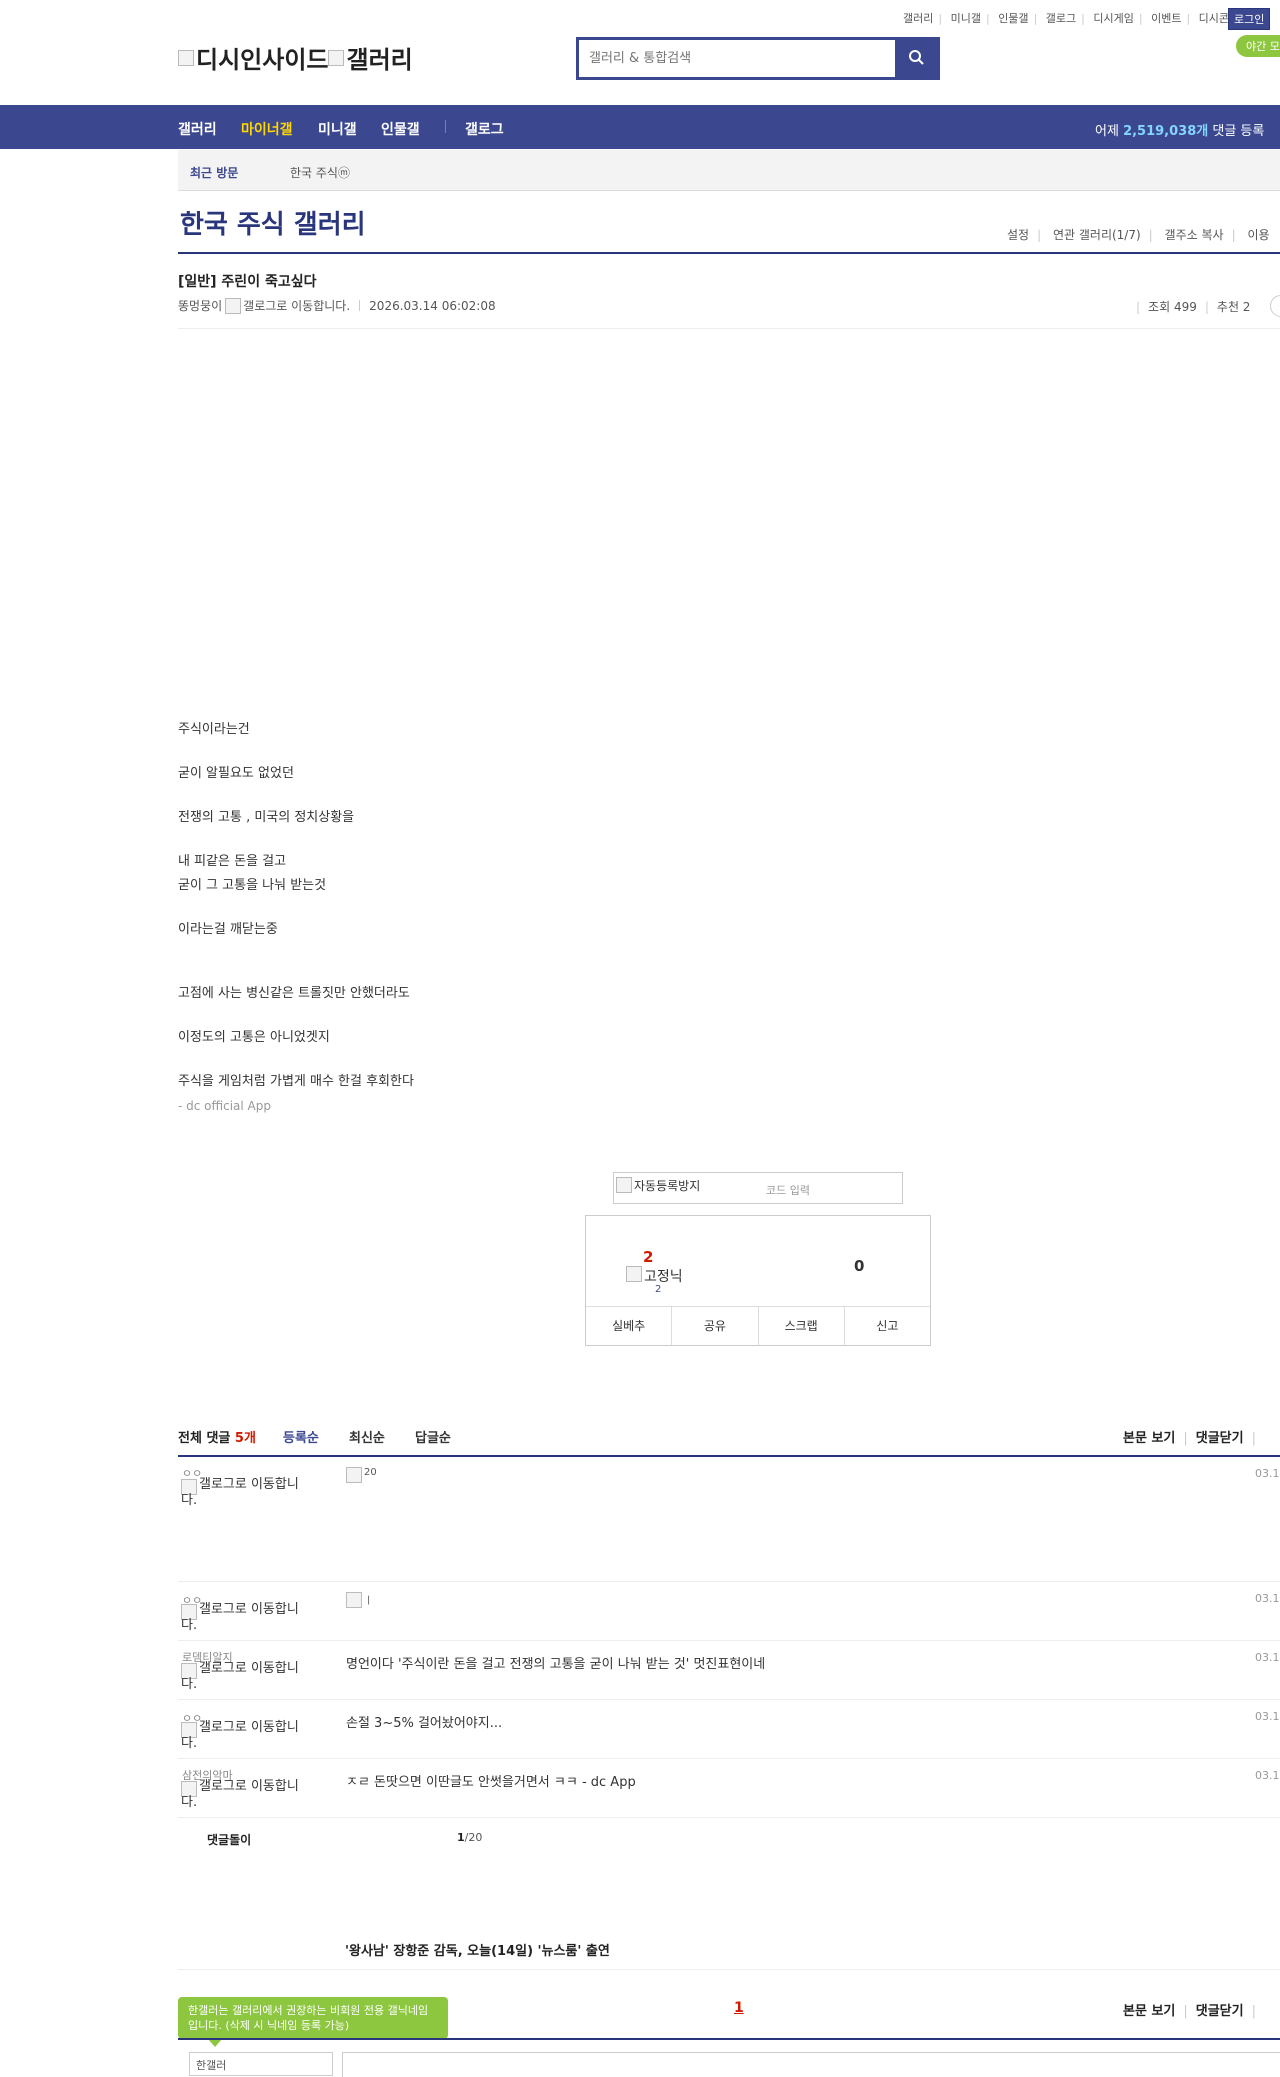 Image resolution: width=1280 pixels, height=2077 pixels. I want to click on nav-gallog: 갤로그, so click(484, 129).